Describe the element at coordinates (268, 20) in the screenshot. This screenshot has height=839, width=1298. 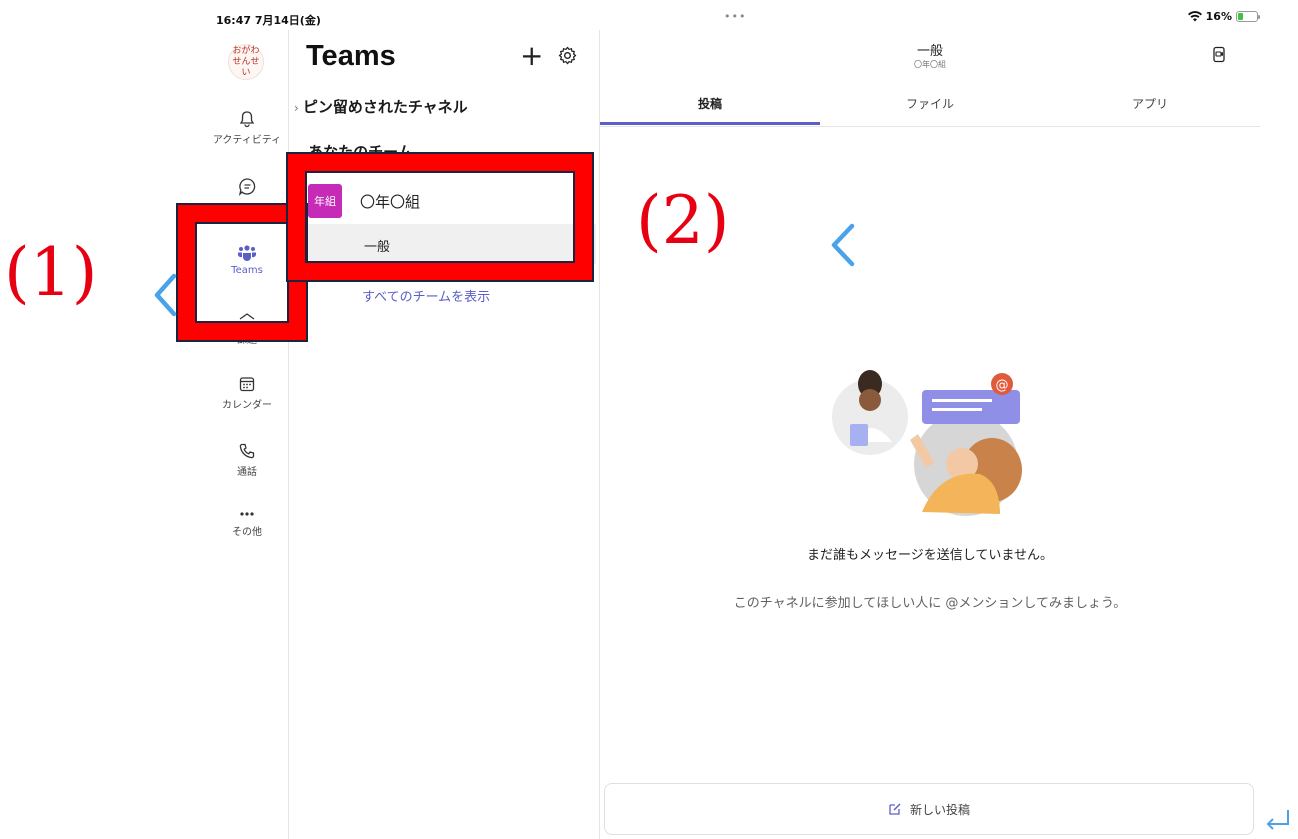
I see `status-time: 16:47 7月14日(金)` at that location.